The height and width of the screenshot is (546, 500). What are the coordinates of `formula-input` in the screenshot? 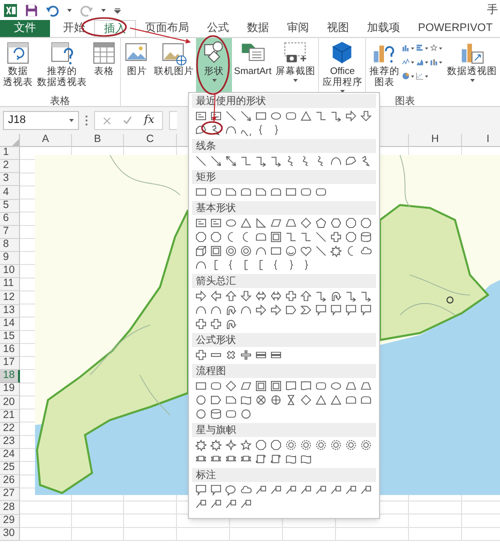 It's located at (173, 120).